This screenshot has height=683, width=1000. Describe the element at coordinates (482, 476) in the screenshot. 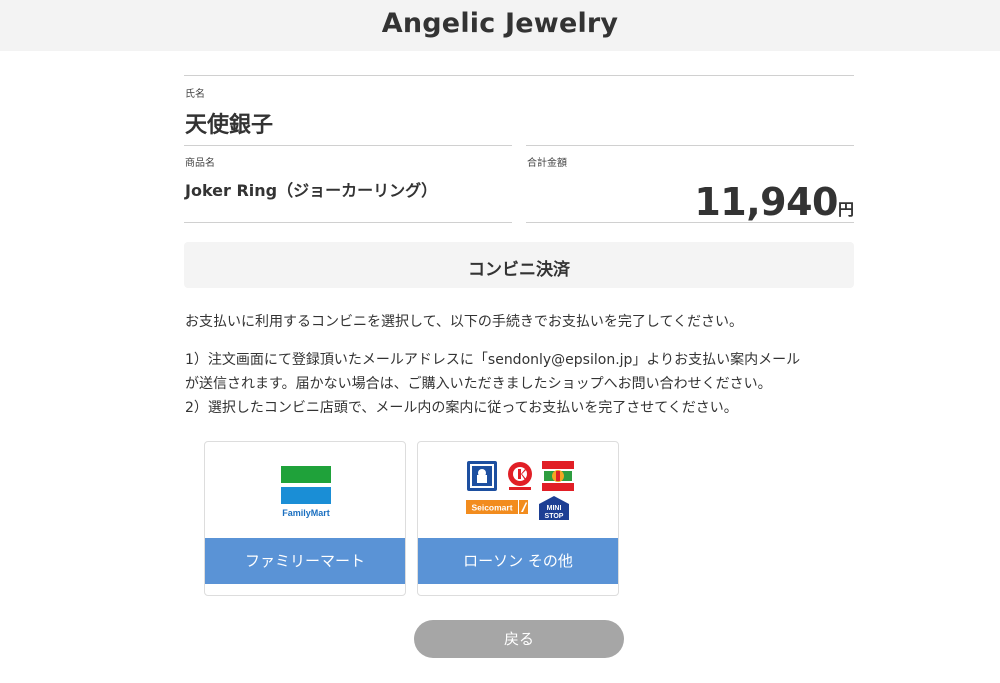

I see `lawson-logo` at that location.